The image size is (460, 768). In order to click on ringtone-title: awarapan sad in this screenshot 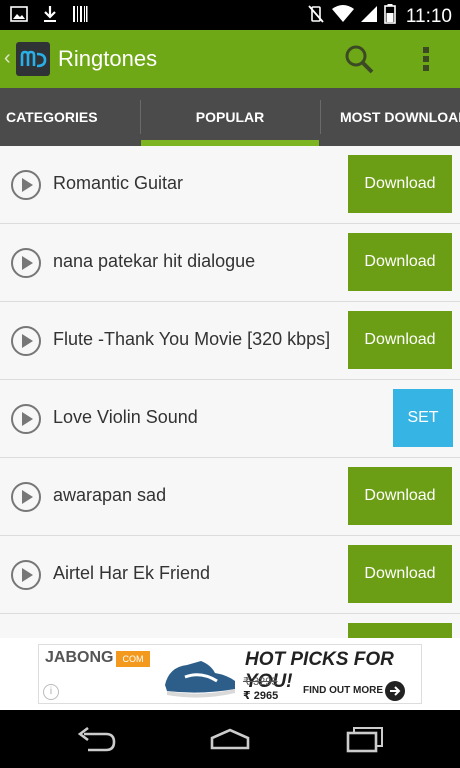, I will do `click(110, 495)`.